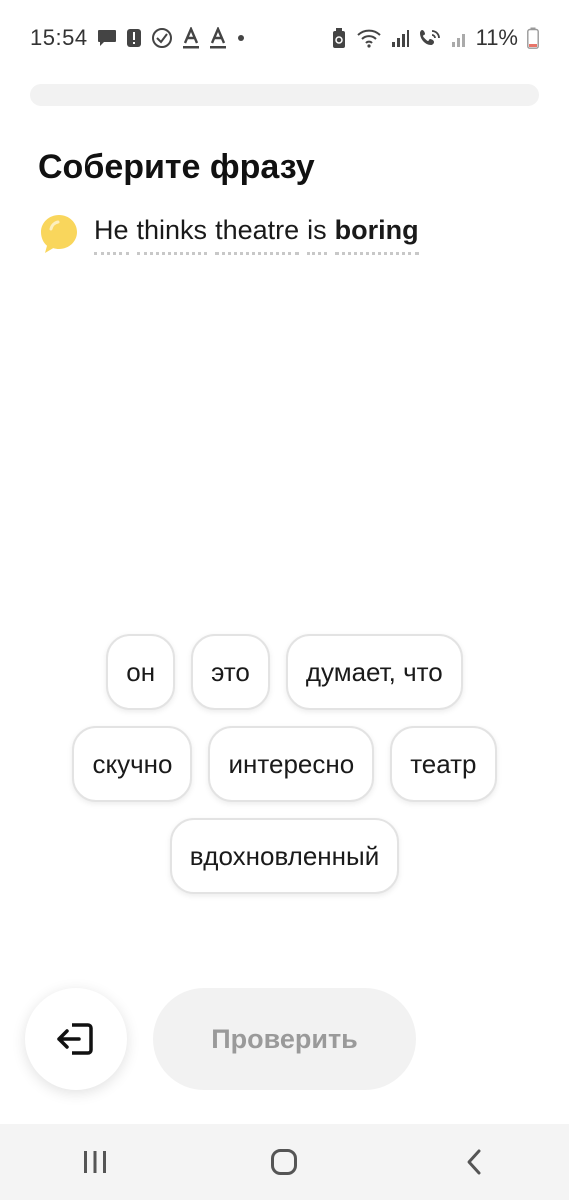 This screenshot has width=569, height=1200. Describe the element at coordinates (291, 764) in the screenshot. I see `word-chip: интересно` at that location.